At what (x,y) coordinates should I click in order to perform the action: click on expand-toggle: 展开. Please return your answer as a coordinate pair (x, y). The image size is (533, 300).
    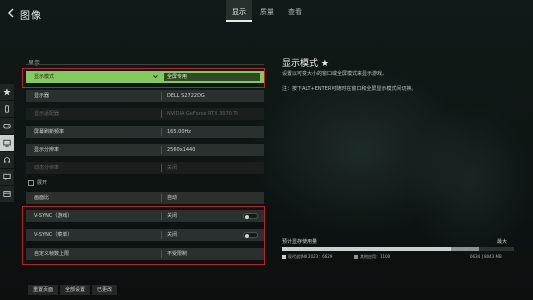
    Looking at the image, I should click on (37, 182).